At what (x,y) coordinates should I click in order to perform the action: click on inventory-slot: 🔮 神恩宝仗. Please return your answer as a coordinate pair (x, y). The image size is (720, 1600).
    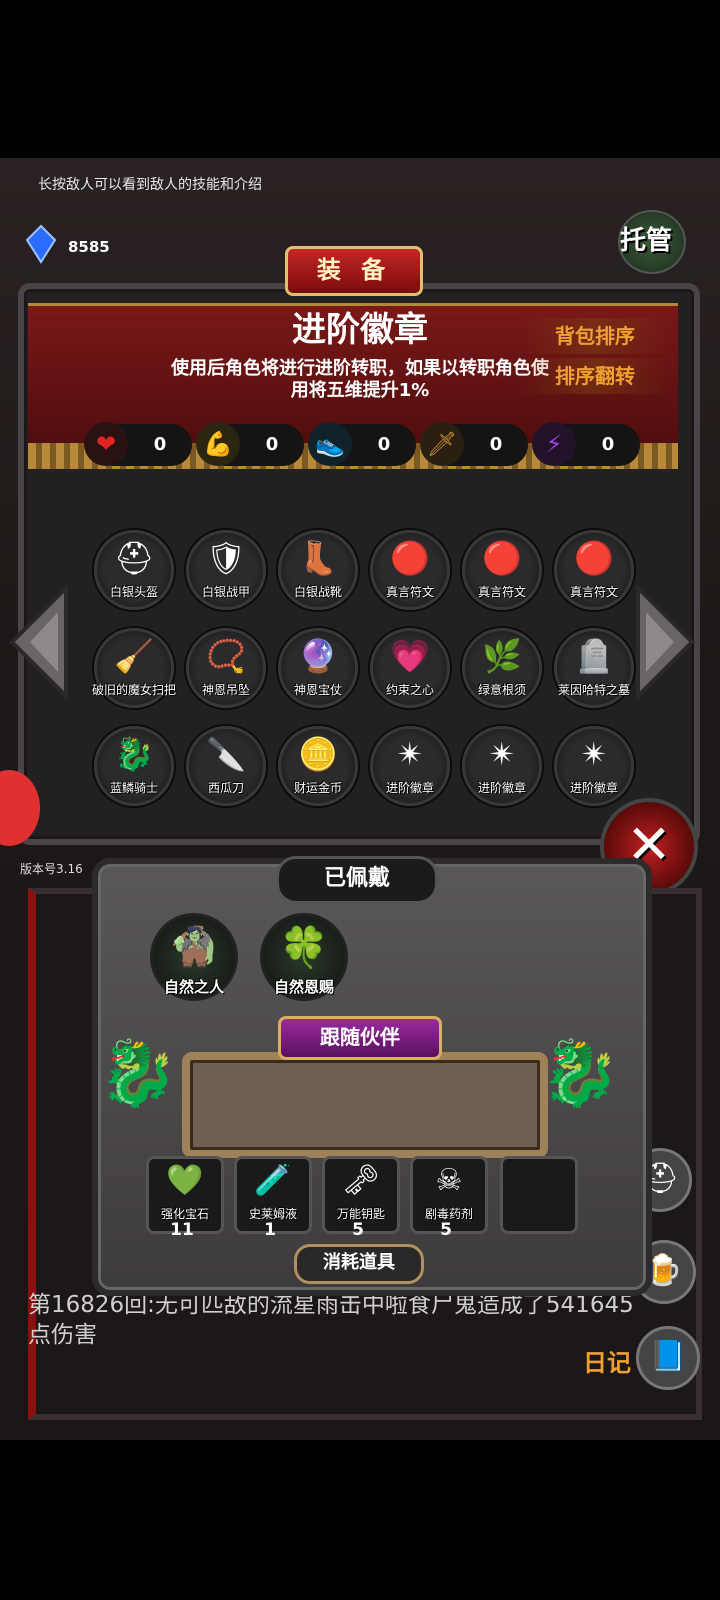
    Looking at the image, I should click on (318, 668).